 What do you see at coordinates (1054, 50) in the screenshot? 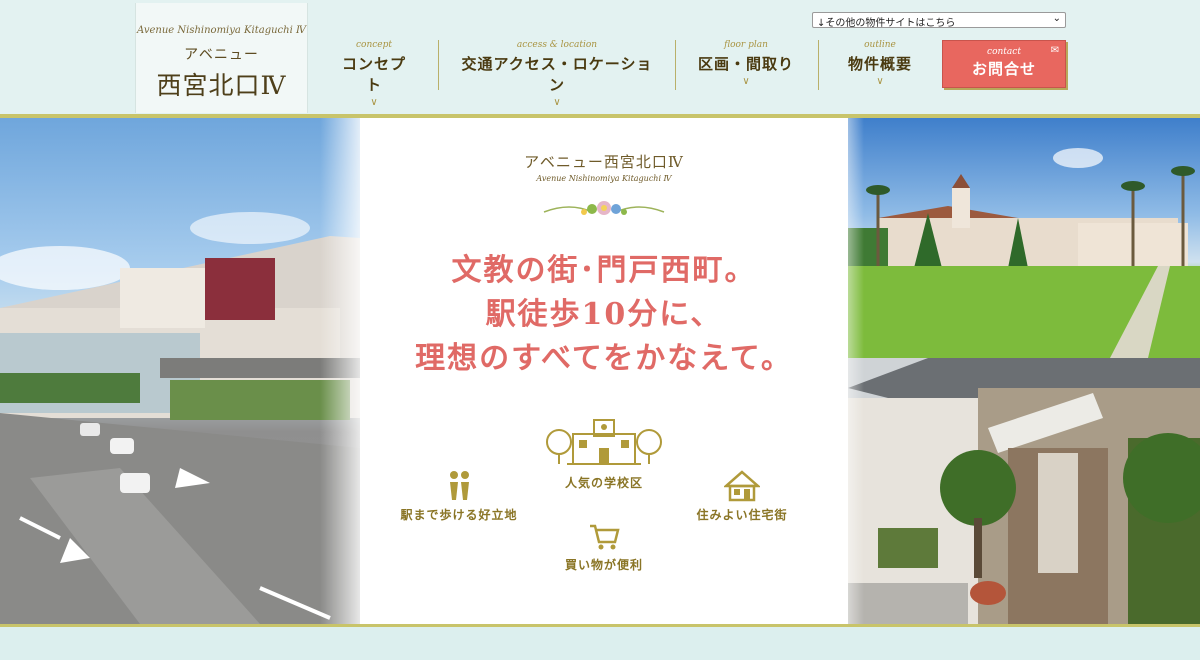
I see `mail-icon: ✉` at bounding box center [1054, 50].